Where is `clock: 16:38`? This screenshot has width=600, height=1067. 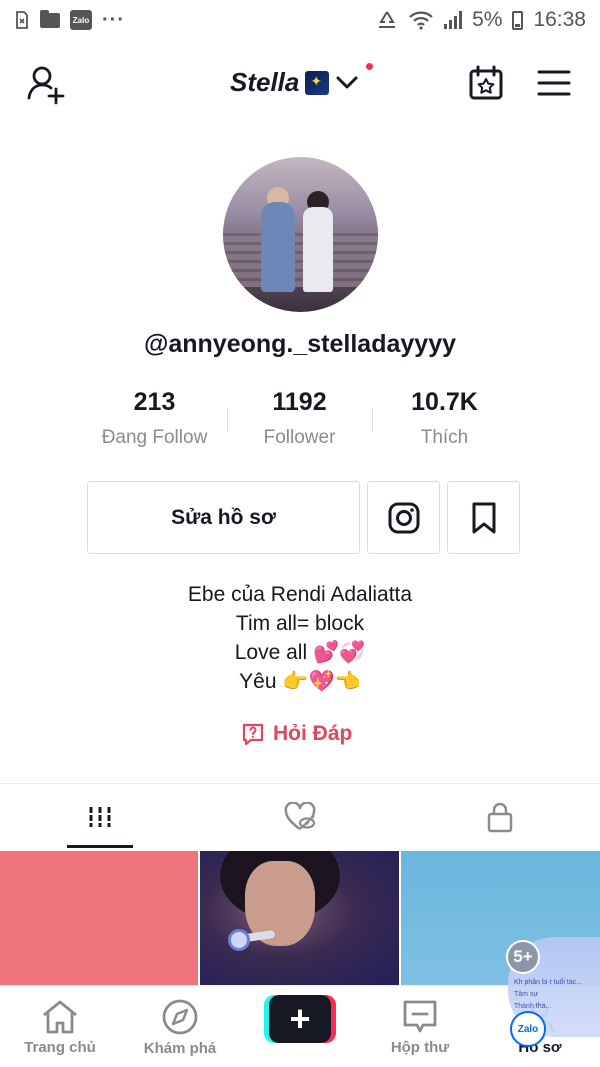 clock: 16:38 is located at coordinates (559, 19).